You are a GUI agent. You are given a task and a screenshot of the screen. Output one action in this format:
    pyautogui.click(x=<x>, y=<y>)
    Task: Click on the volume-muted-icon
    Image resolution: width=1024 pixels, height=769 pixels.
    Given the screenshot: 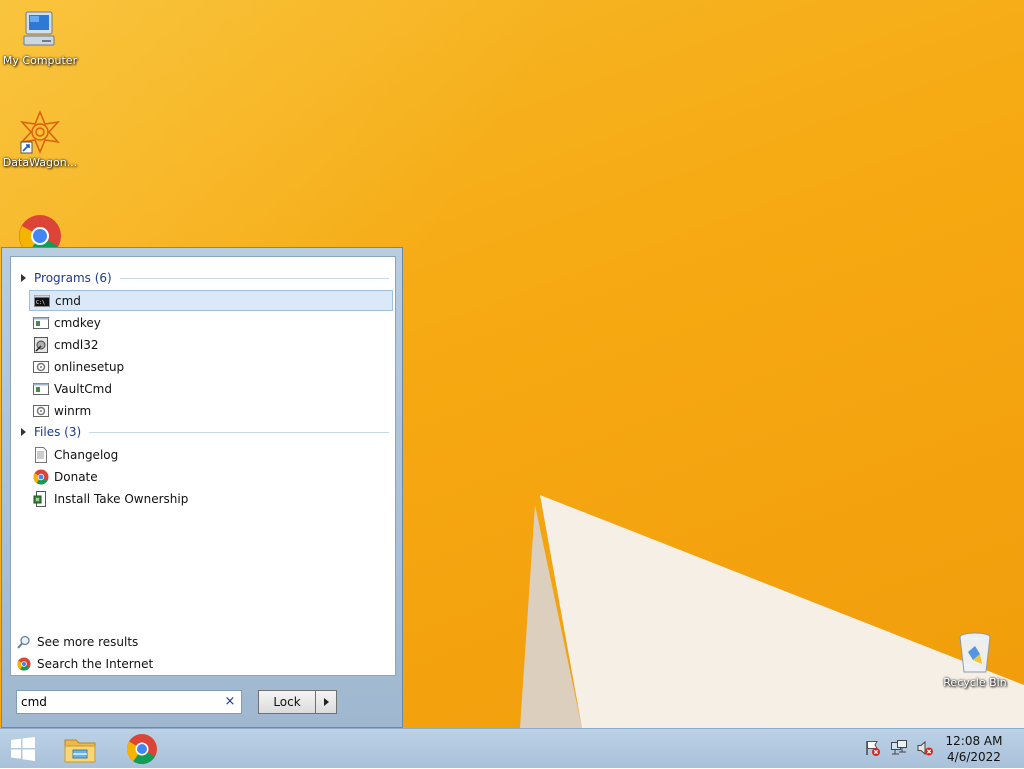 What is the action you would take?
    pyautogui.click(x=925, y=748)
    